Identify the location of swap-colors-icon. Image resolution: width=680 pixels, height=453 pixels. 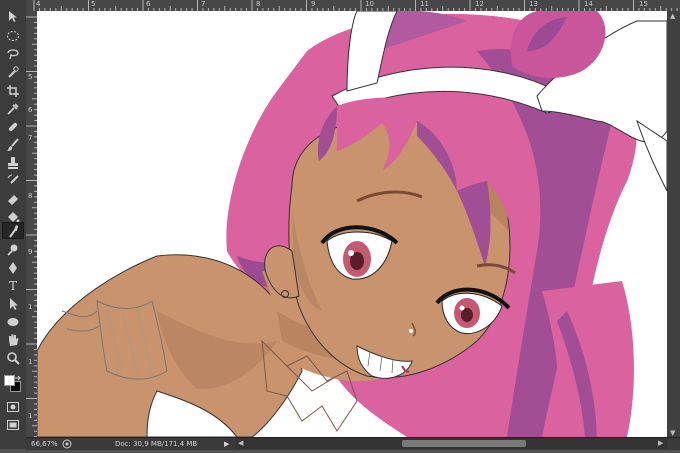
(13, 373).